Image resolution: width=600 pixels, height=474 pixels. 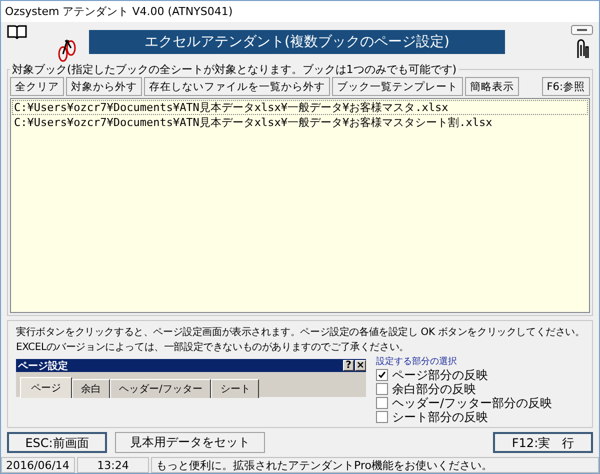 What do you see at coordinates (57, 442) in the screenshot?
I see `back-button: ESC:前画面` at bounding box center [57, 442].